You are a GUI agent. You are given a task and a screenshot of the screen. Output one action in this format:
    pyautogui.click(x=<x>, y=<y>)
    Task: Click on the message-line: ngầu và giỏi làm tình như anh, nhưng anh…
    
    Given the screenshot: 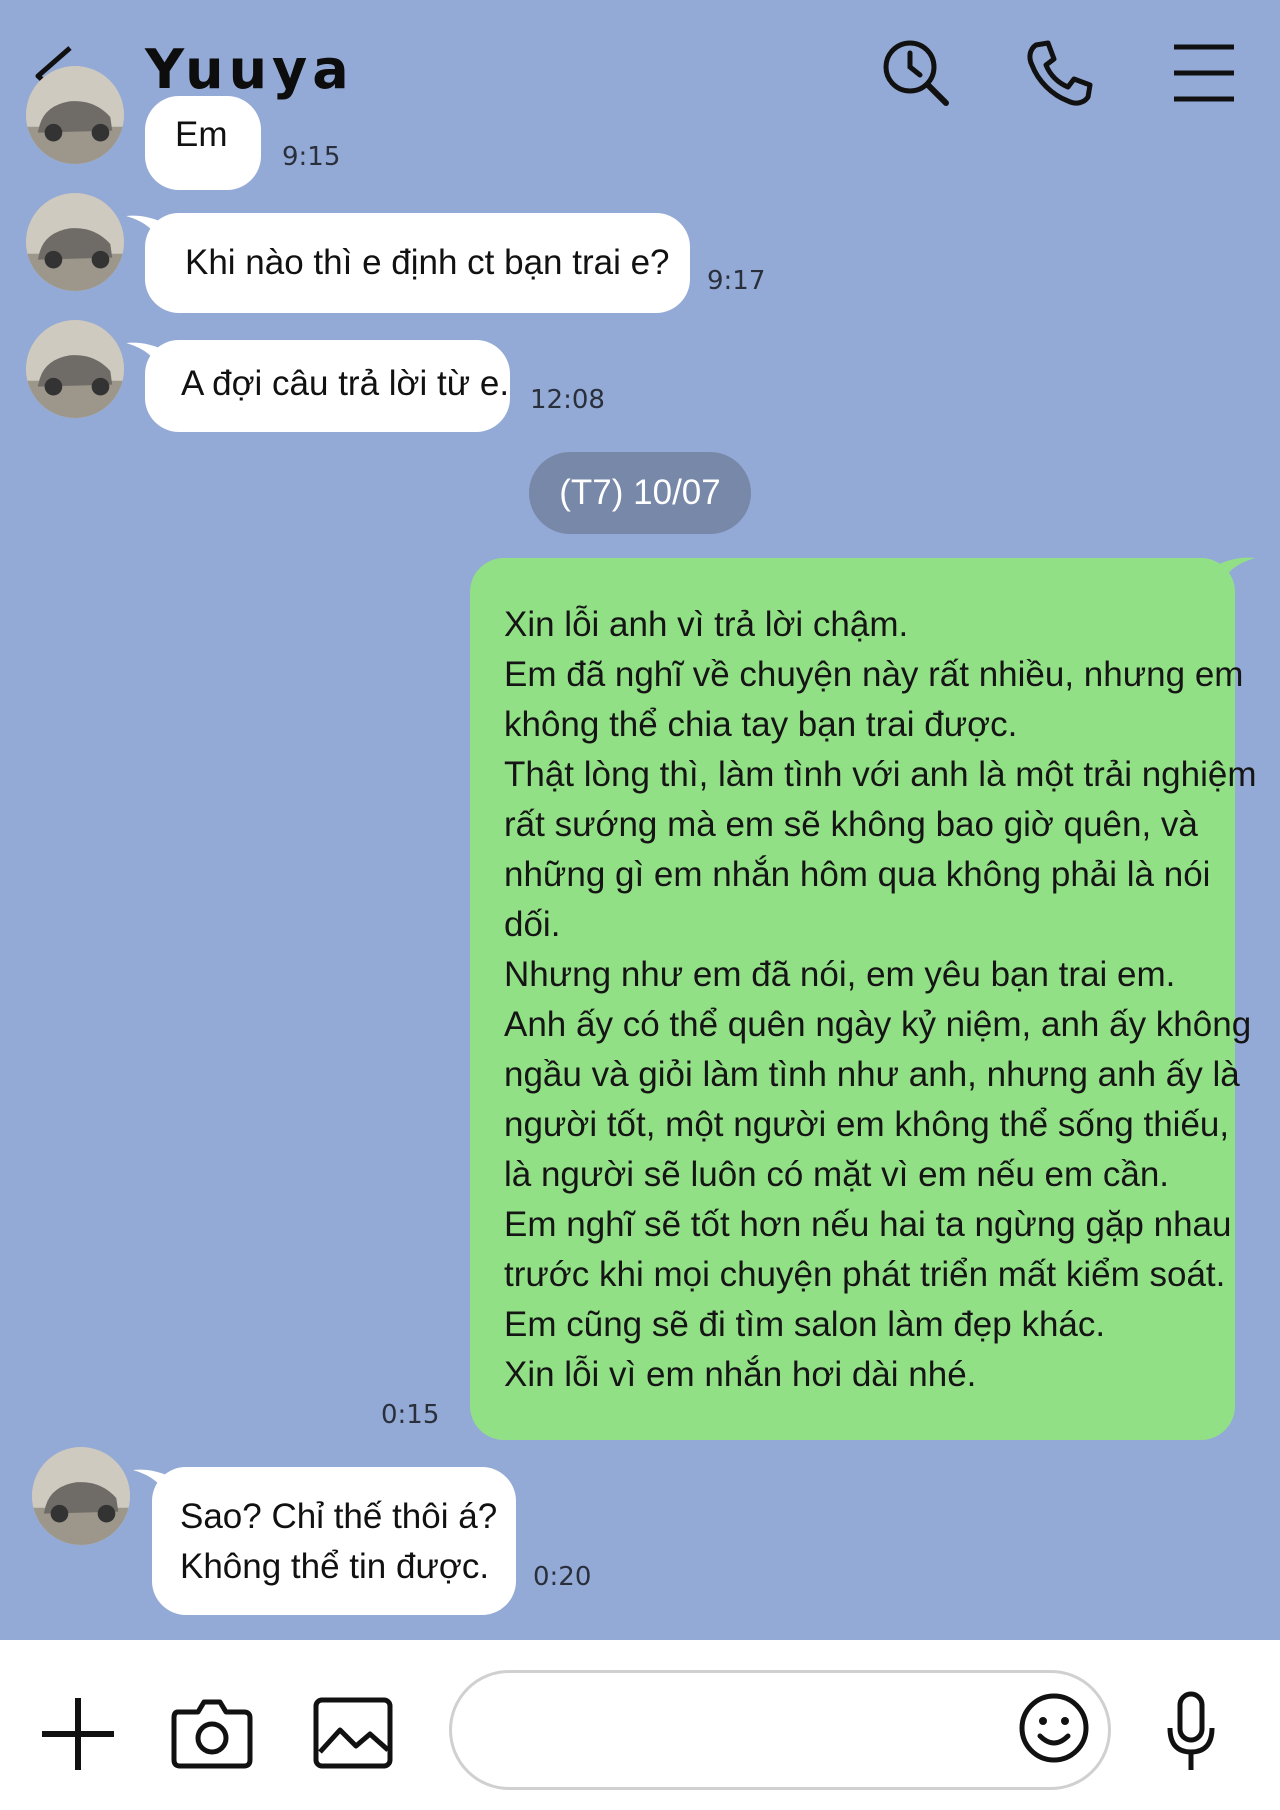 What is the action you would take?
    pyautogui.click(x=872, y=1074)
    